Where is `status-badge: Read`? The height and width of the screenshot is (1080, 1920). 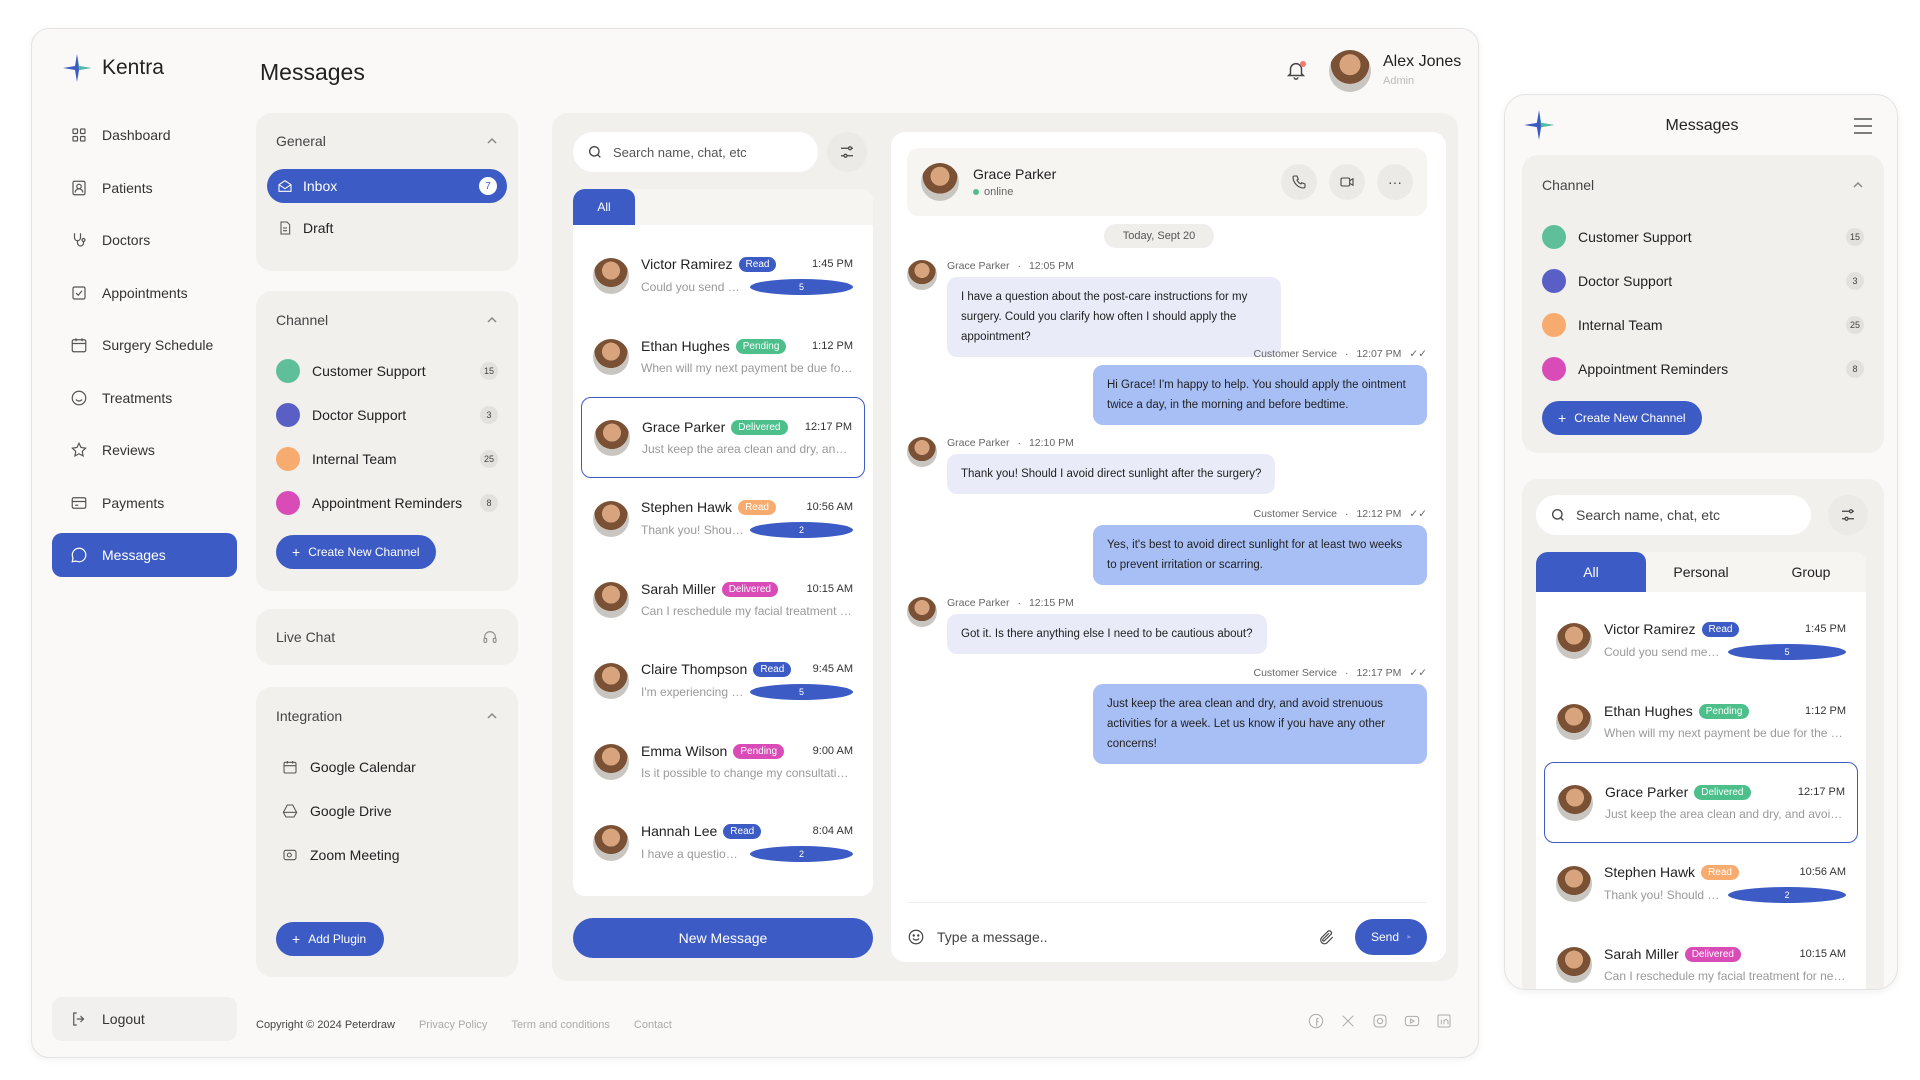 status-badge: Read is located at coordinates (1720, 872).